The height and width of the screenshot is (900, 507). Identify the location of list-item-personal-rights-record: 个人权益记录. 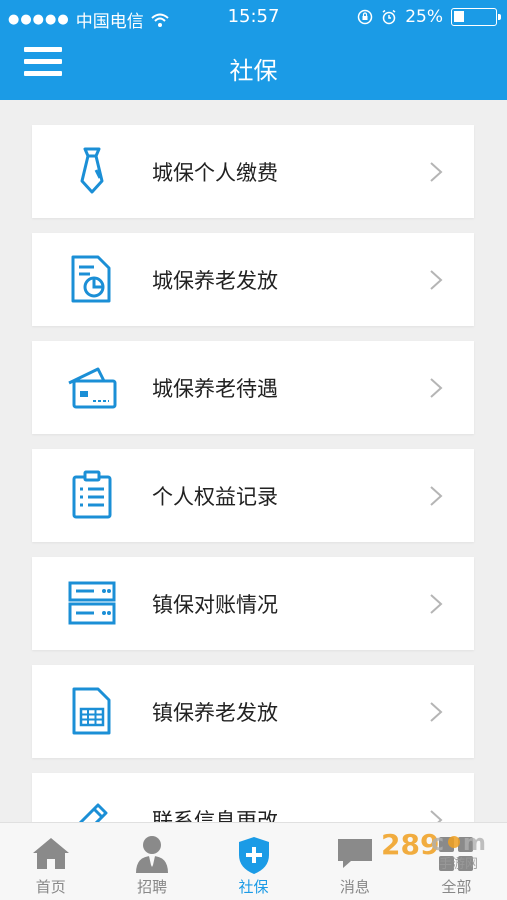
(253, 495).